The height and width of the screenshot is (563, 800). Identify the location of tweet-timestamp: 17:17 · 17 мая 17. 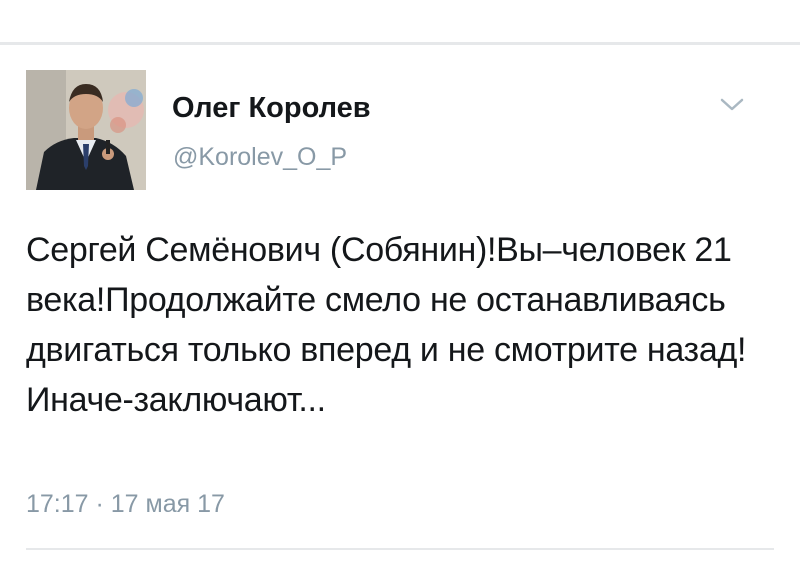
(125, 504).